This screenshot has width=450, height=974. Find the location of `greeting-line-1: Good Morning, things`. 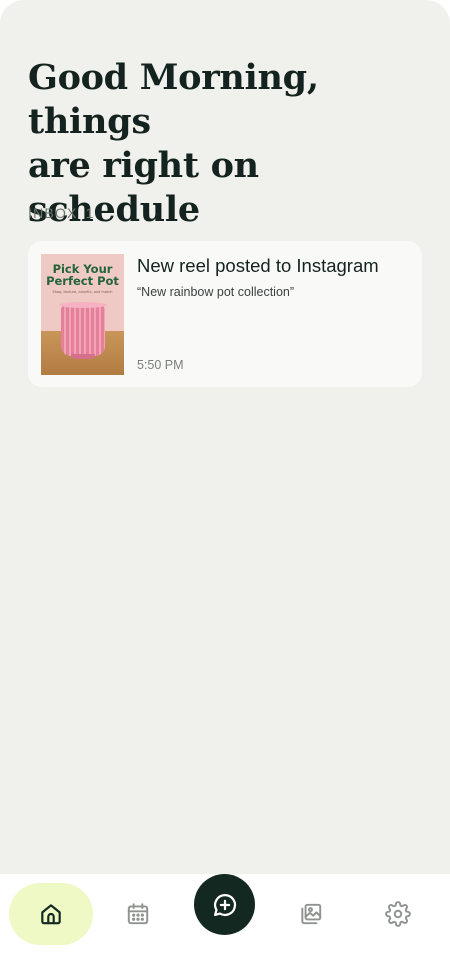

greeting-line-1: Good Morning, things is located at coordinates (173, 99).